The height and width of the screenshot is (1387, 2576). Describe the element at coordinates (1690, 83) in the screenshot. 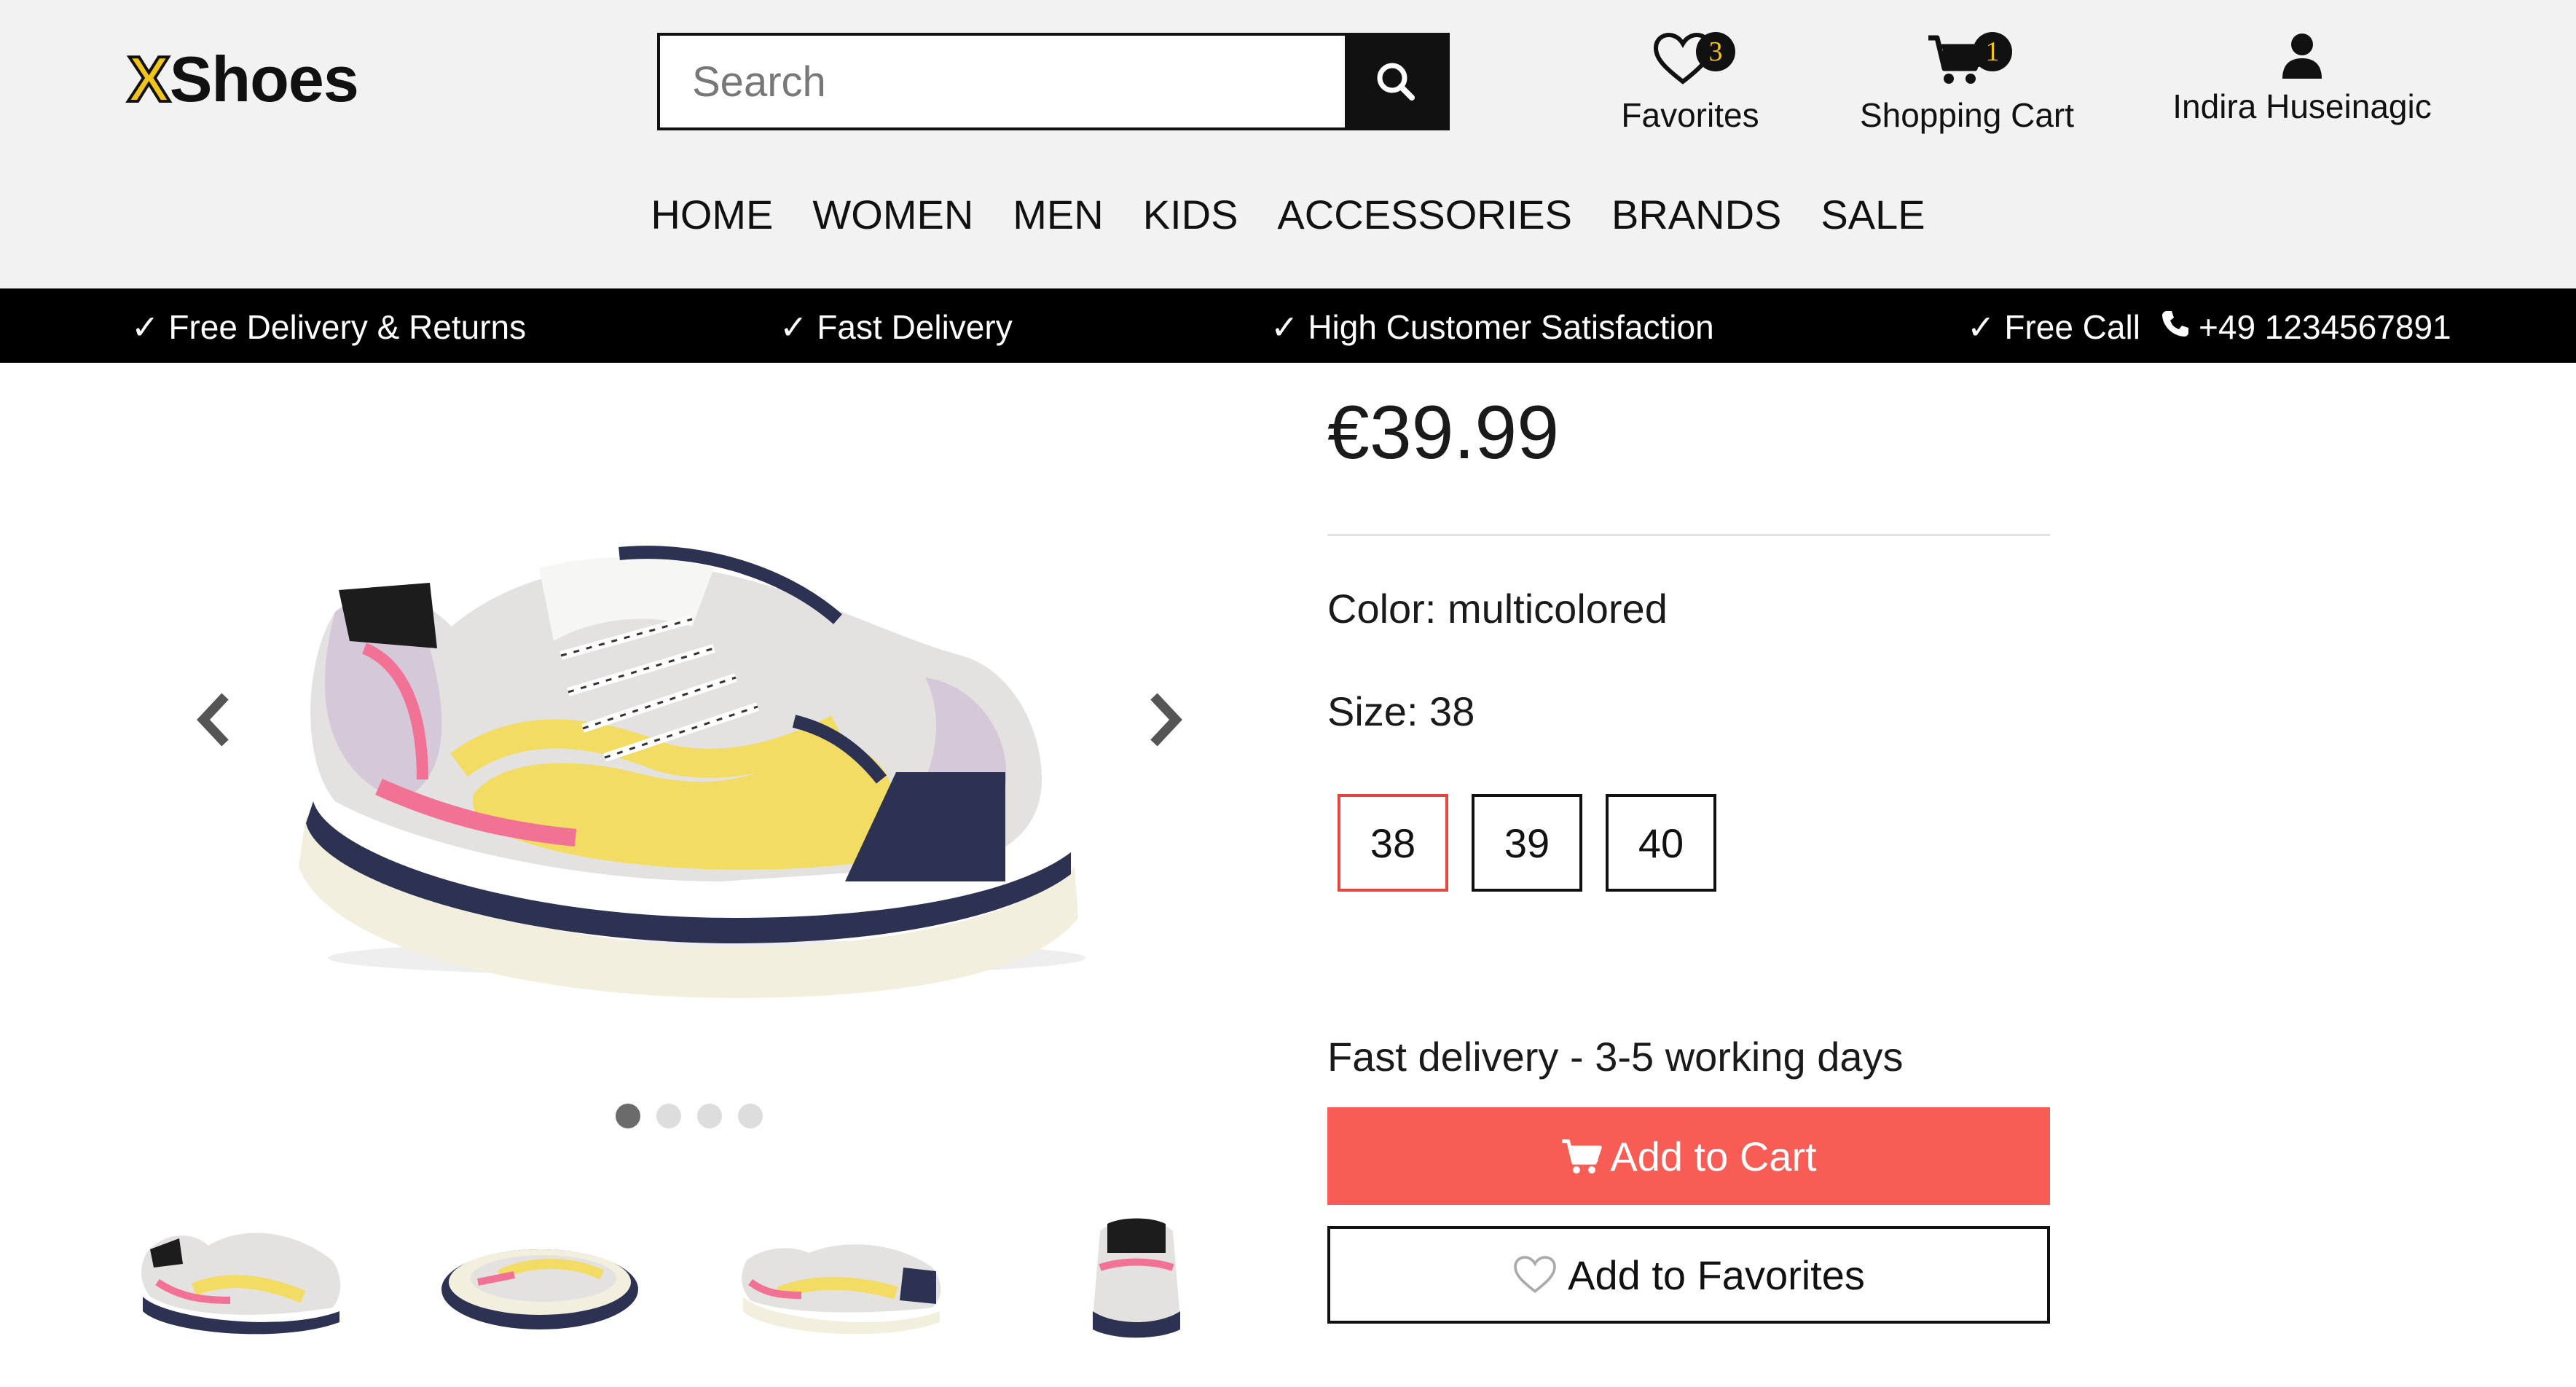

I see `favorites-link: 3 Favorites` at that location.